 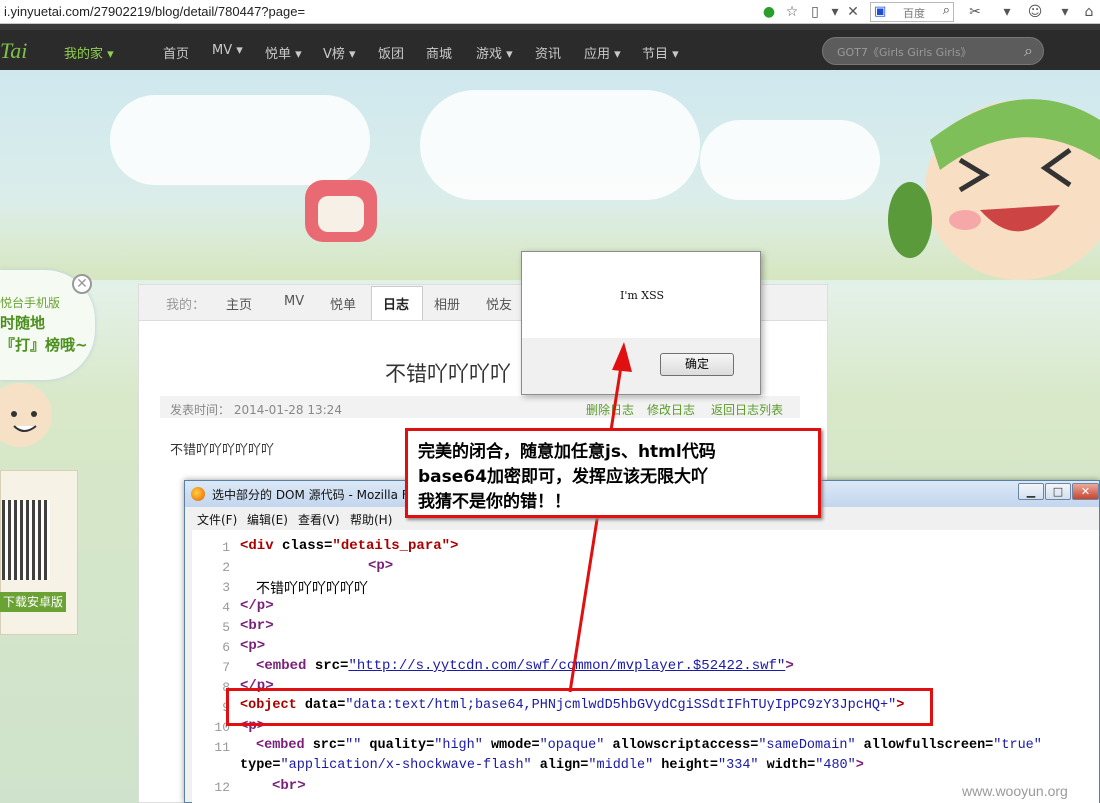 I want to click on nav-item-home: 首页, so click(x=176, y=52).